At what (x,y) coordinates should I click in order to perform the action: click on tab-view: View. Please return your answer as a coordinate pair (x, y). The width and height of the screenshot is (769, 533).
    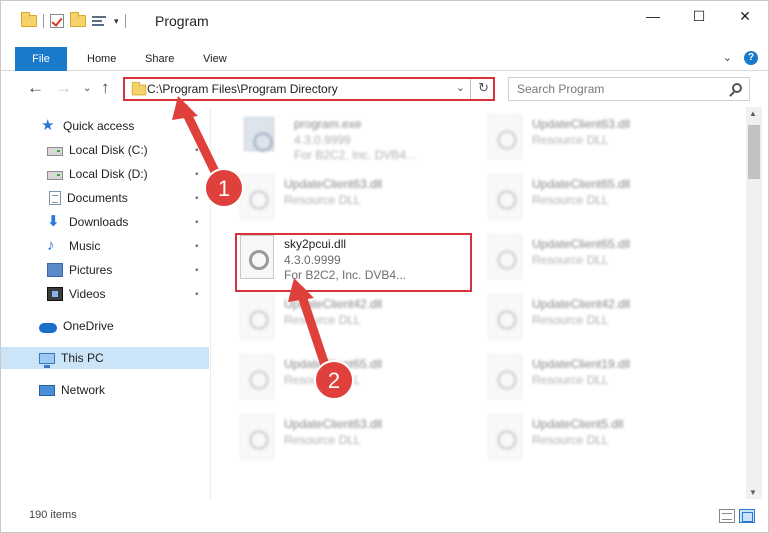
    Looking at the image, I should click on (215, 59).